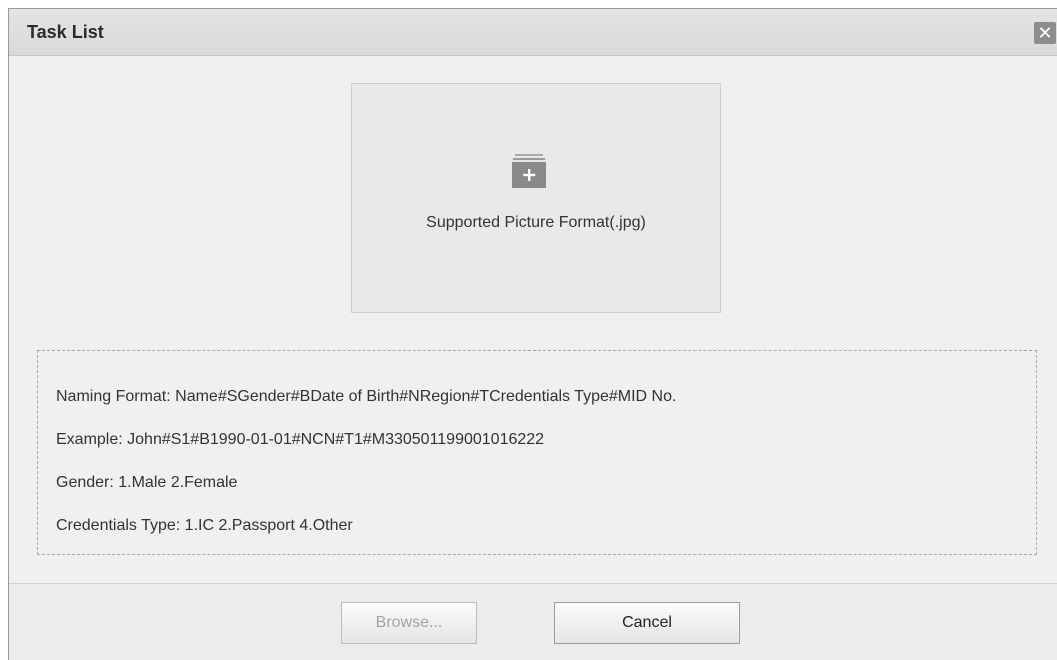 The height and width of the screenshot is (660, 1057). I want to click on dialog-titlebar: Task List ✕, so click(533, 32).